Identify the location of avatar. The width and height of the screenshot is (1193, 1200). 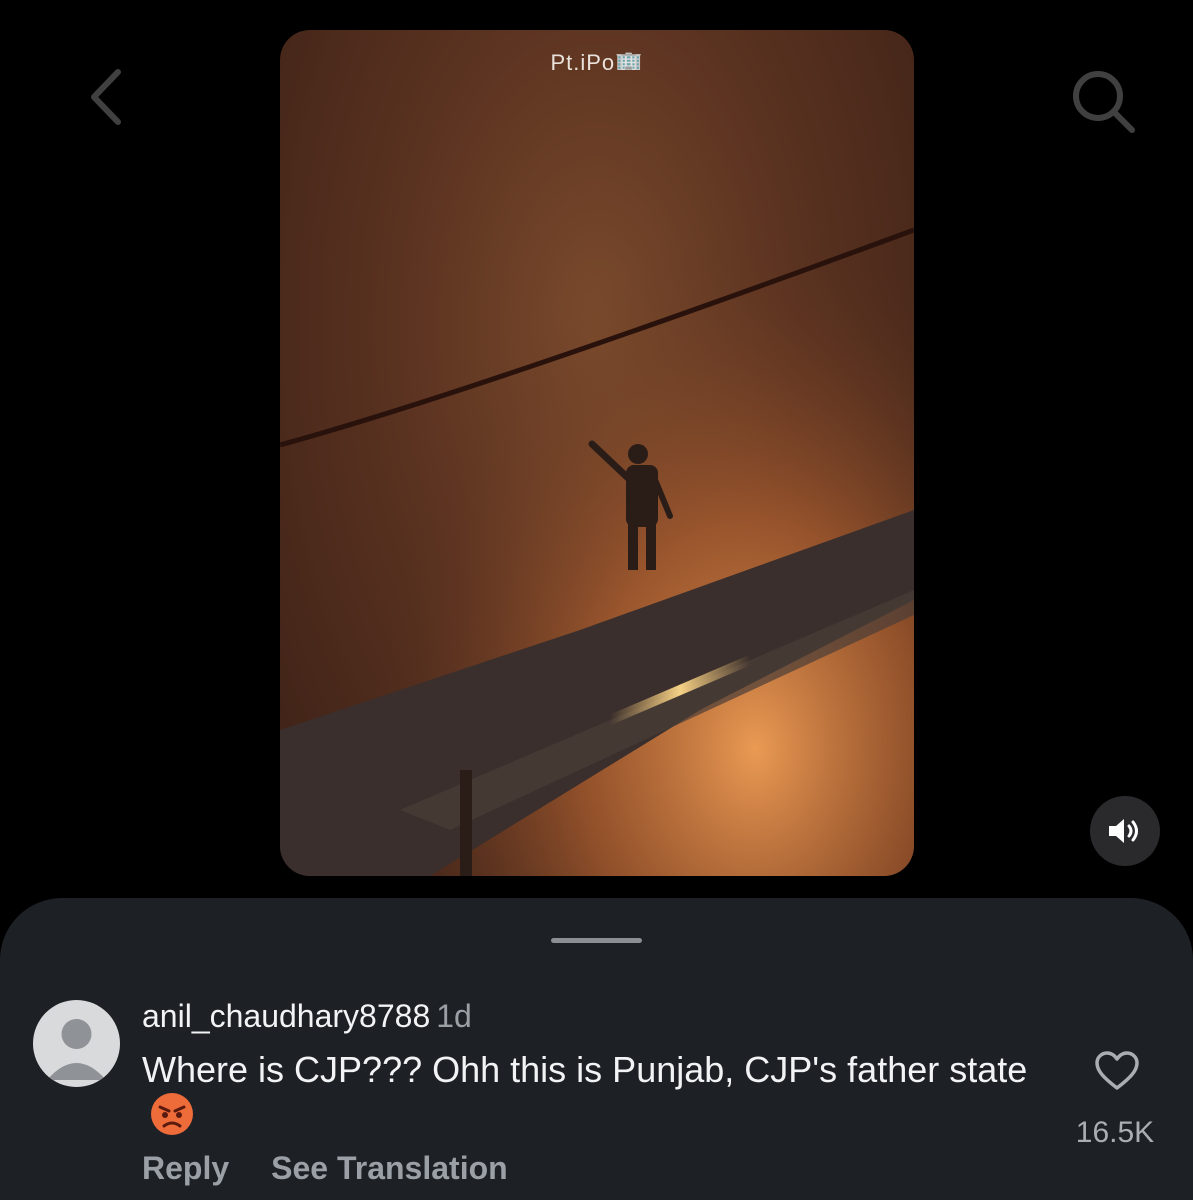
(76, 1043).